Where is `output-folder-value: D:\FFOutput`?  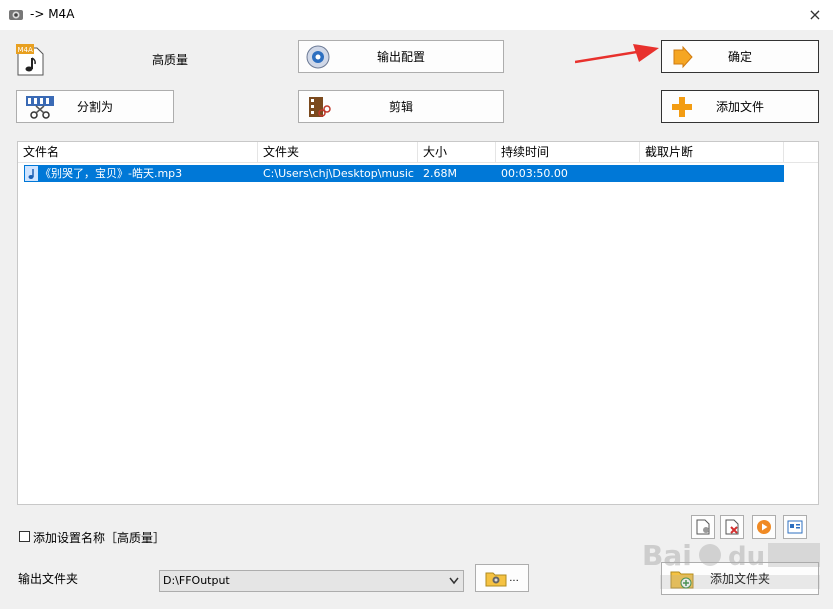 output-folder-value: D:\FFOutput is located at coordinates (196, 580).